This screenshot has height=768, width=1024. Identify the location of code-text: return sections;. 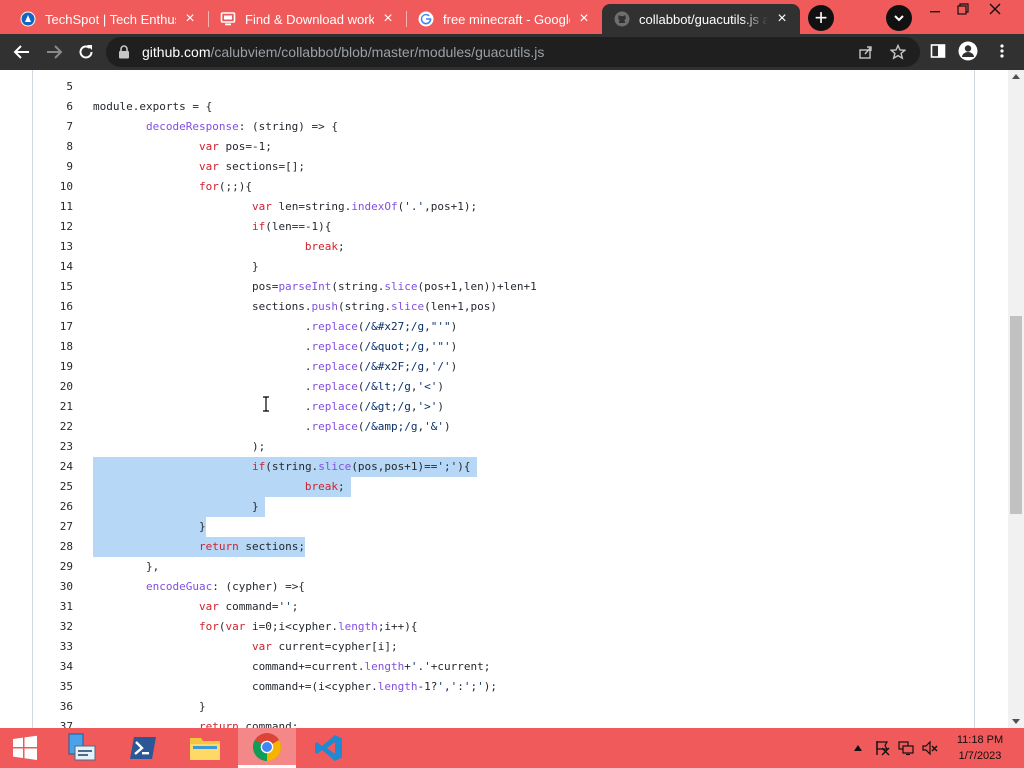
(199, 547).